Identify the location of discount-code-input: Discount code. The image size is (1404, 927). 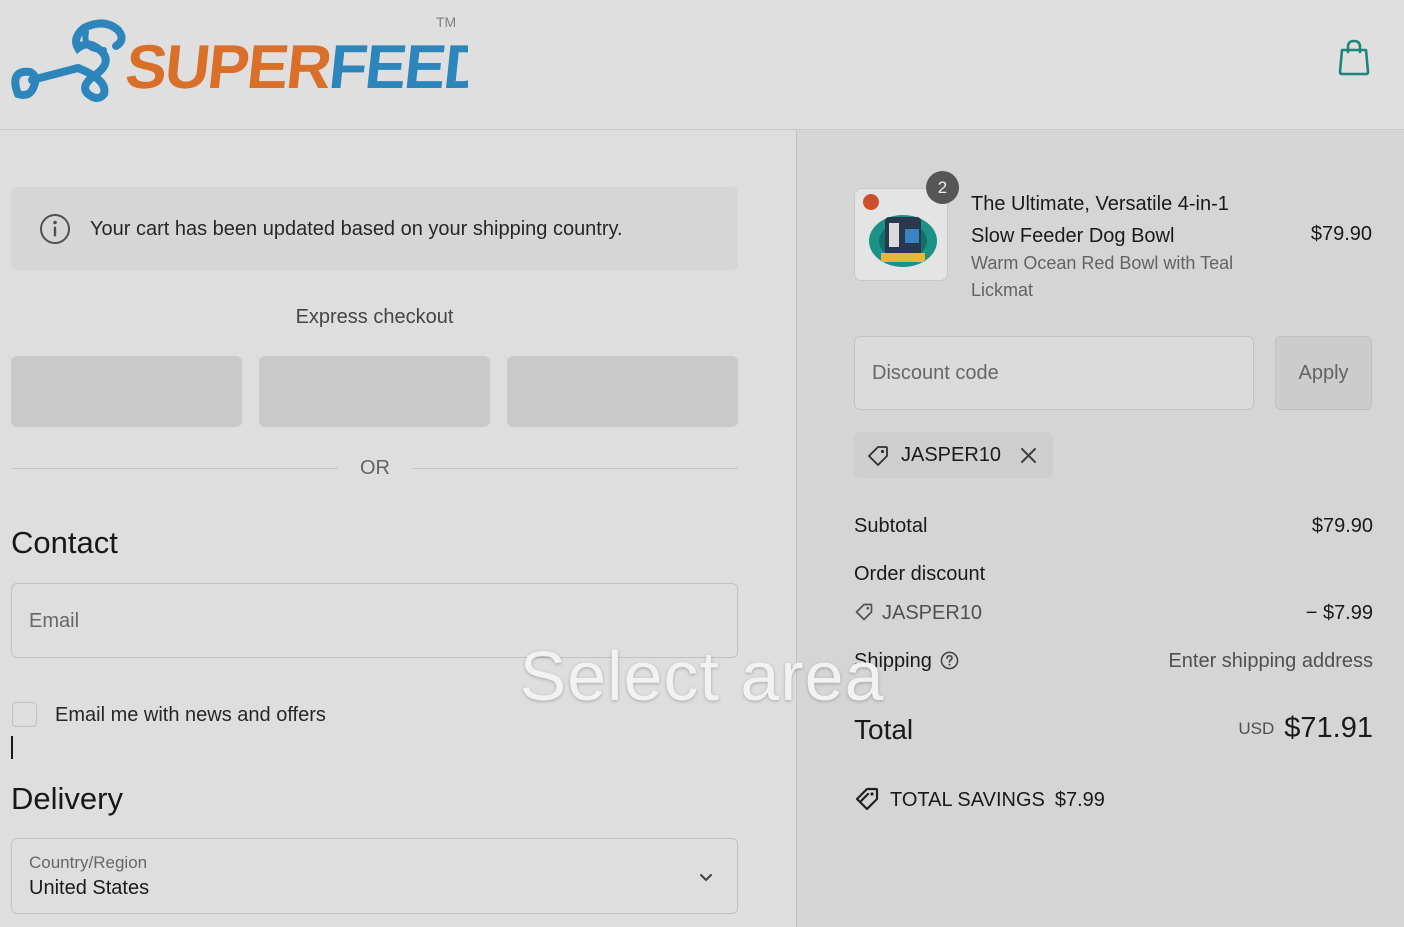
(1054, 373).